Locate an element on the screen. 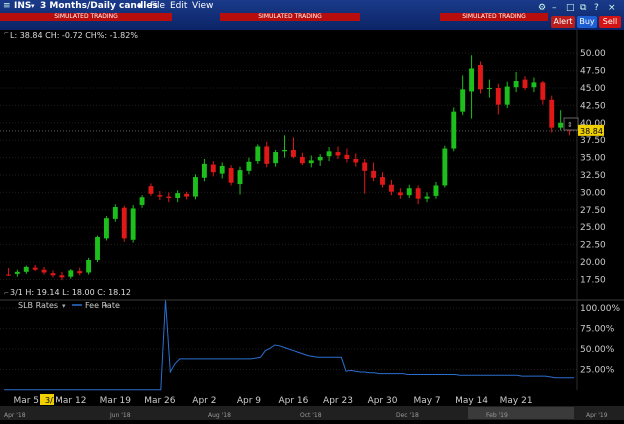 Image resolution: width=624 pixels, height=424 pixels. date-tick-label: 3/1 is located at coordinates (51, 400).